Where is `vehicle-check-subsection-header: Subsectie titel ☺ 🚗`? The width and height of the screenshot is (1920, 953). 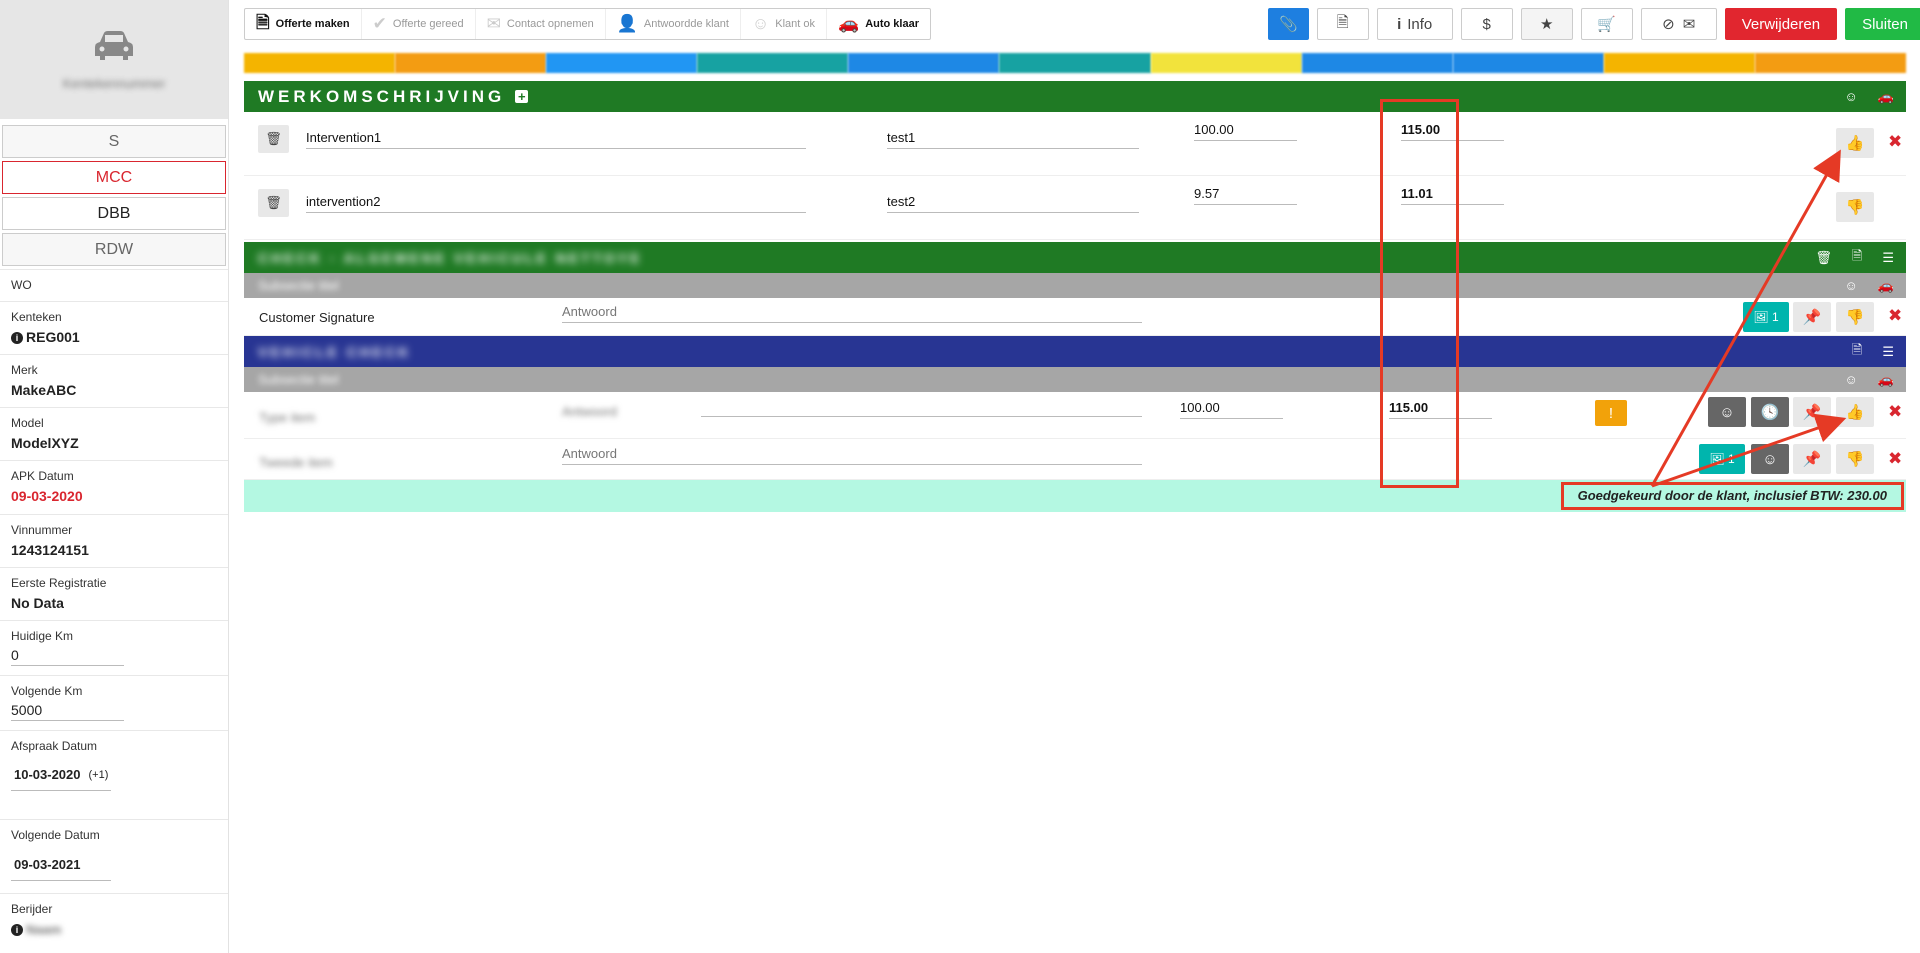 vehicle-check-subsection-header: Subsectie titel ☺ 🚗 is located at coordinates (1075, 379).